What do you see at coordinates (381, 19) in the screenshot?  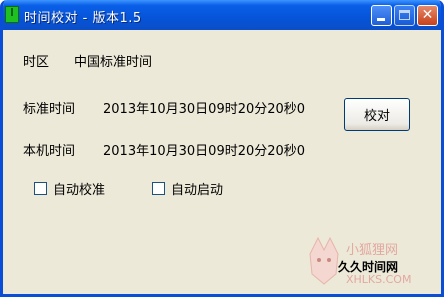 I see `minimize-icon` at bounding box center [381, 19].